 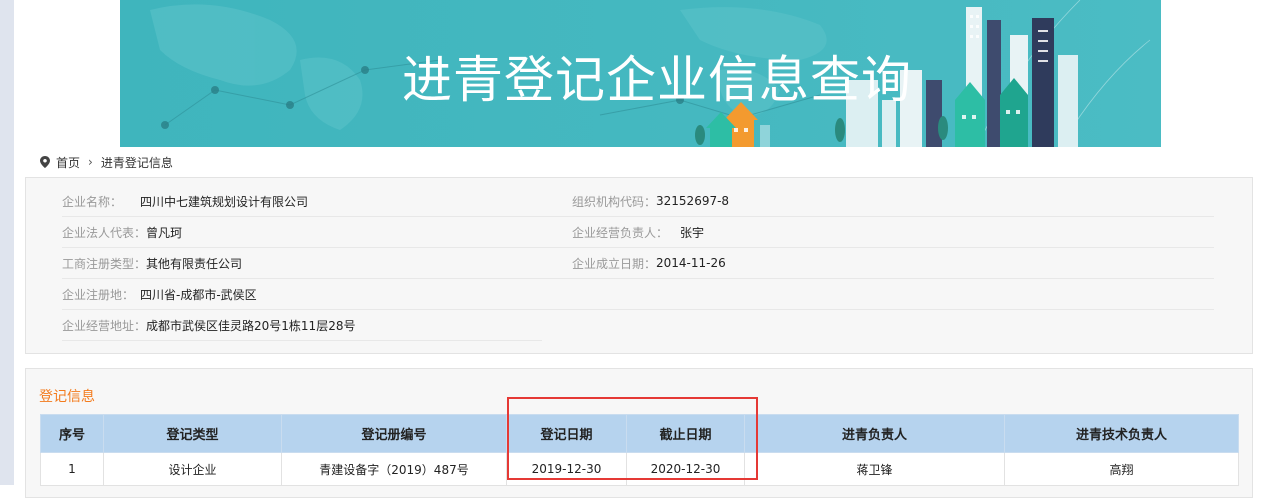 What do you see at coordinates (614, 263) in the screenshot?
I see `founded-label: 企业成立日期：` at bounding box center [614, 263].